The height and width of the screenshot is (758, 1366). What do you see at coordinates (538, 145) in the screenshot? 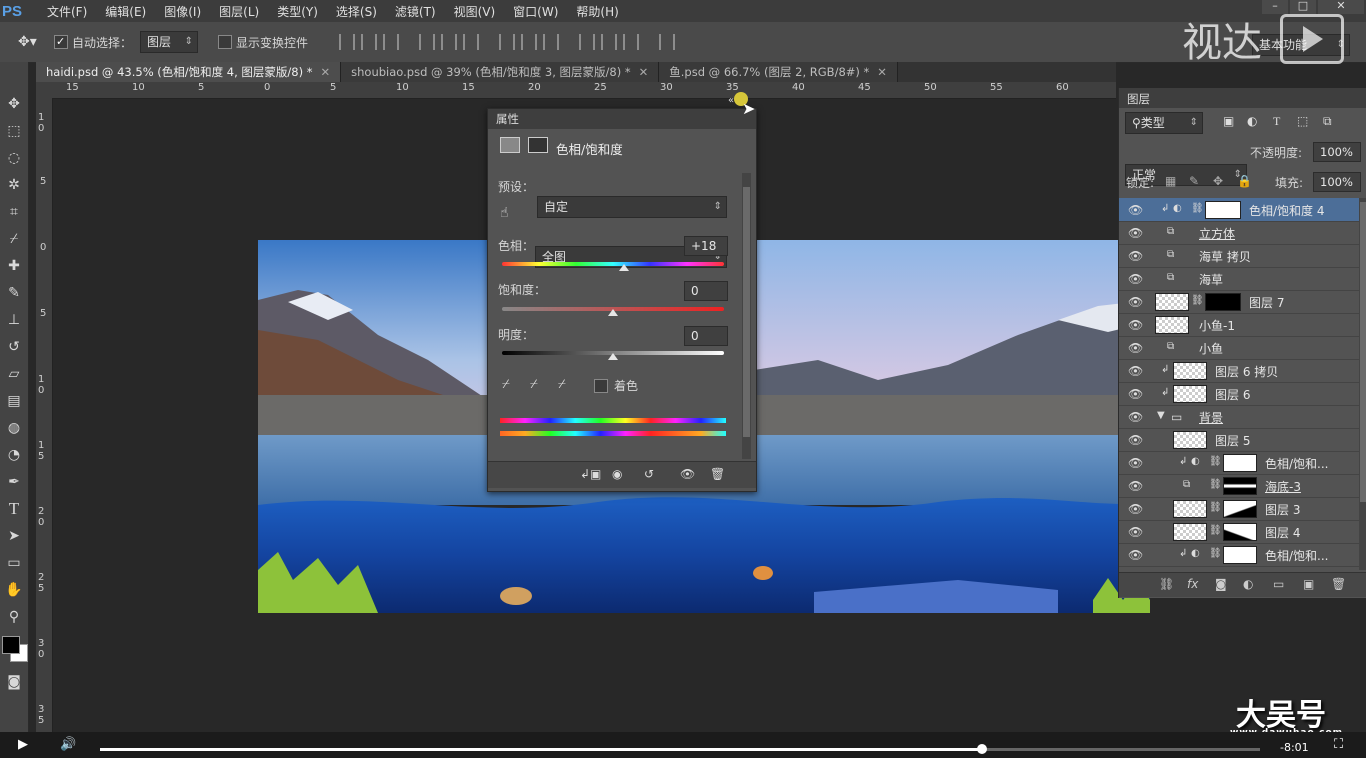
I see `layer-mask-icon` at bounding box center [538, 145].